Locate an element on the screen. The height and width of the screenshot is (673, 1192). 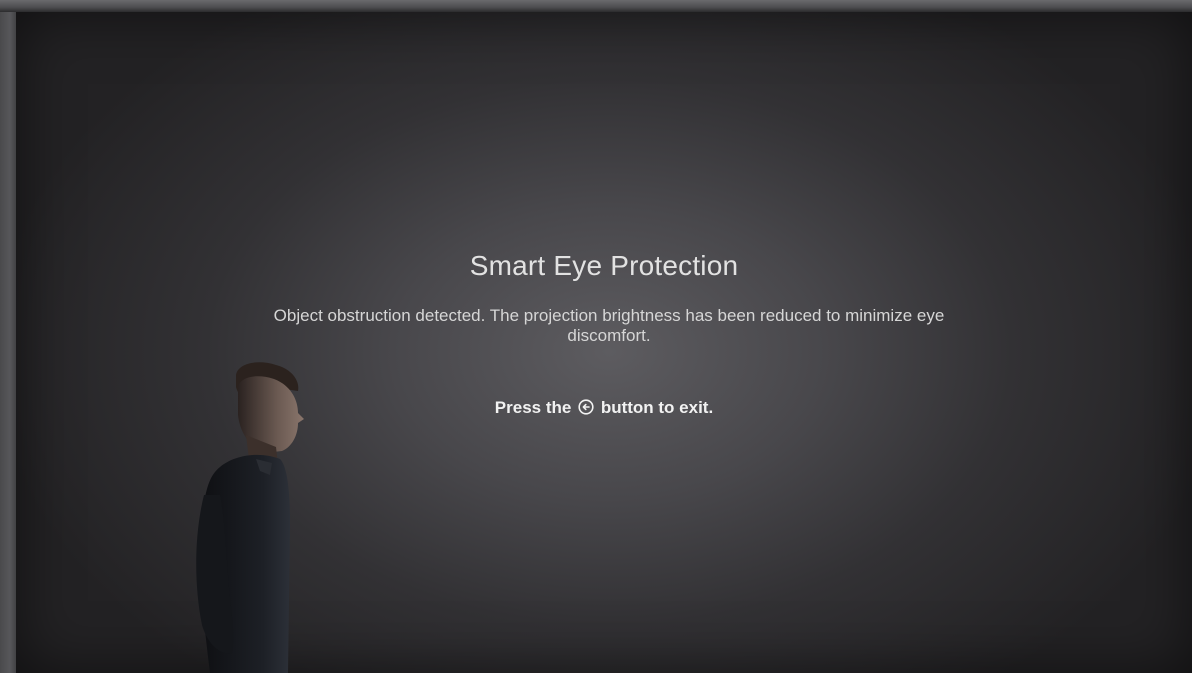
screen-top-edge is located at coordinates (596, 6).